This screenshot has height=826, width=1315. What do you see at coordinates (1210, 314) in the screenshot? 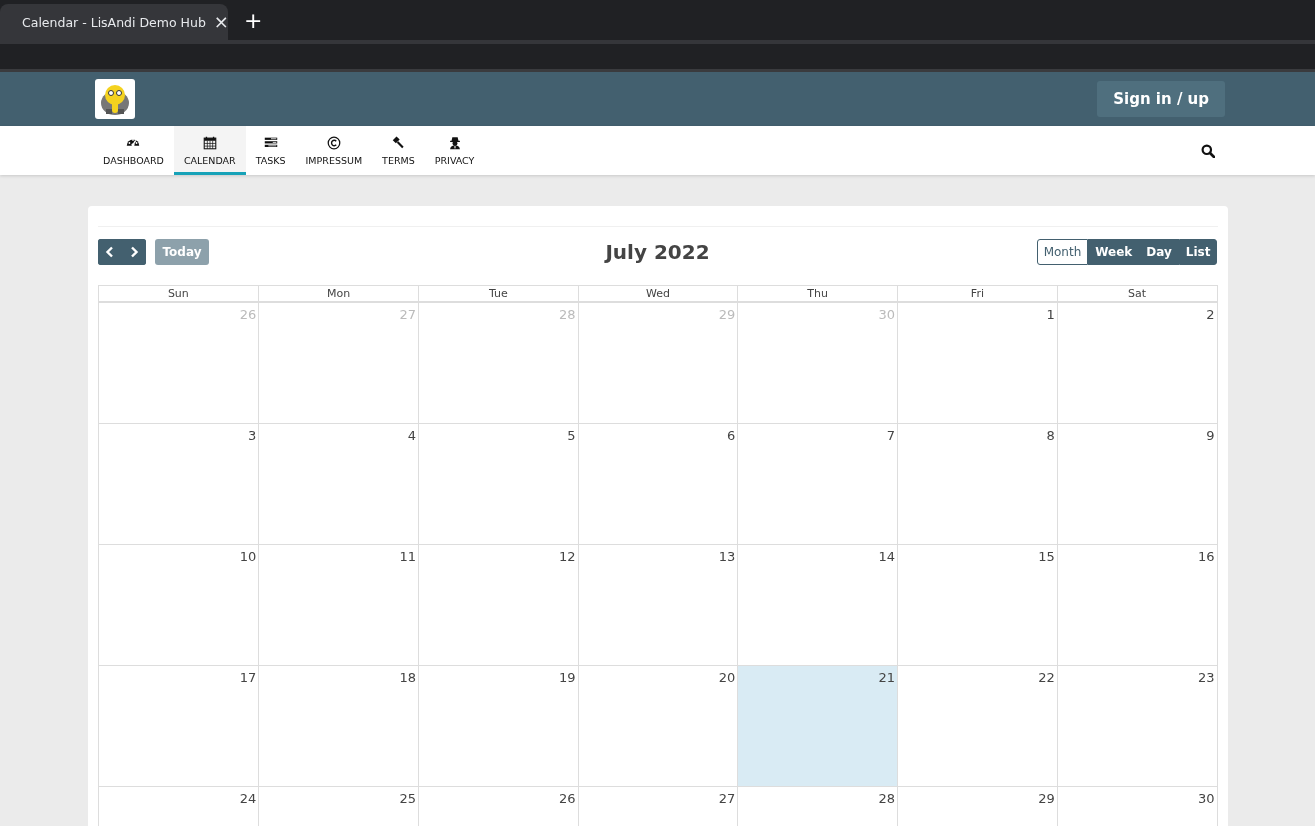
I see `day-number: 2` at bounding box center [1210, 314].